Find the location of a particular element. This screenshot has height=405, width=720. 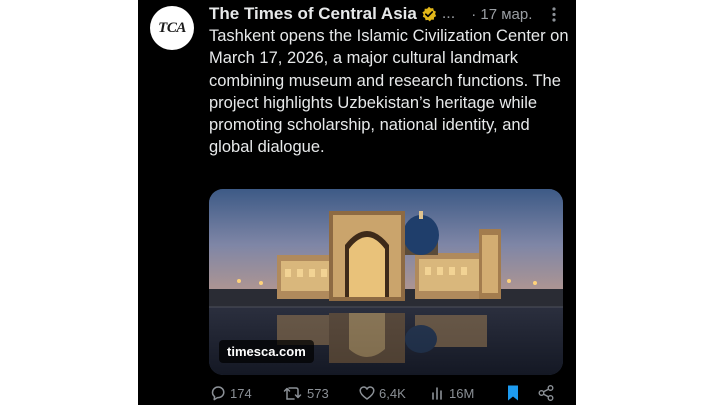

verified-badge-icon is located at coordinates (429, 14).